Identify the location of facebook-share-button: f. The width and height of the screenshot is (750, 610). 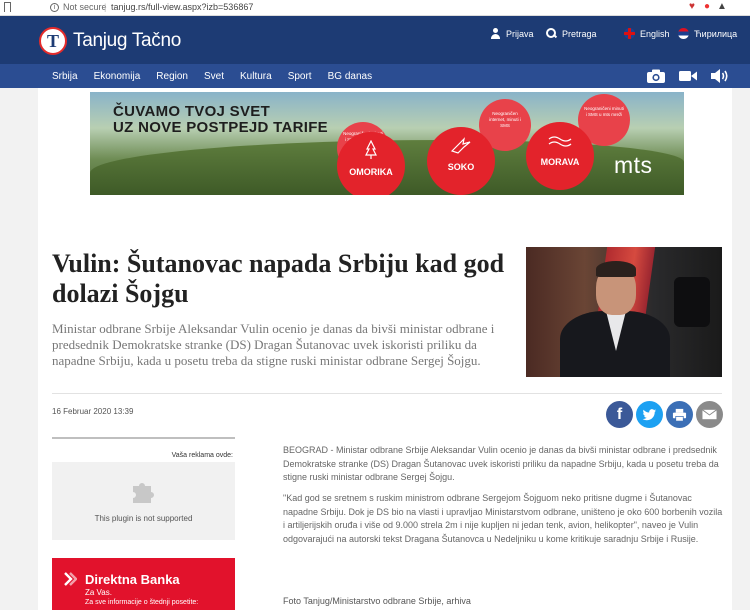
(619, 414).